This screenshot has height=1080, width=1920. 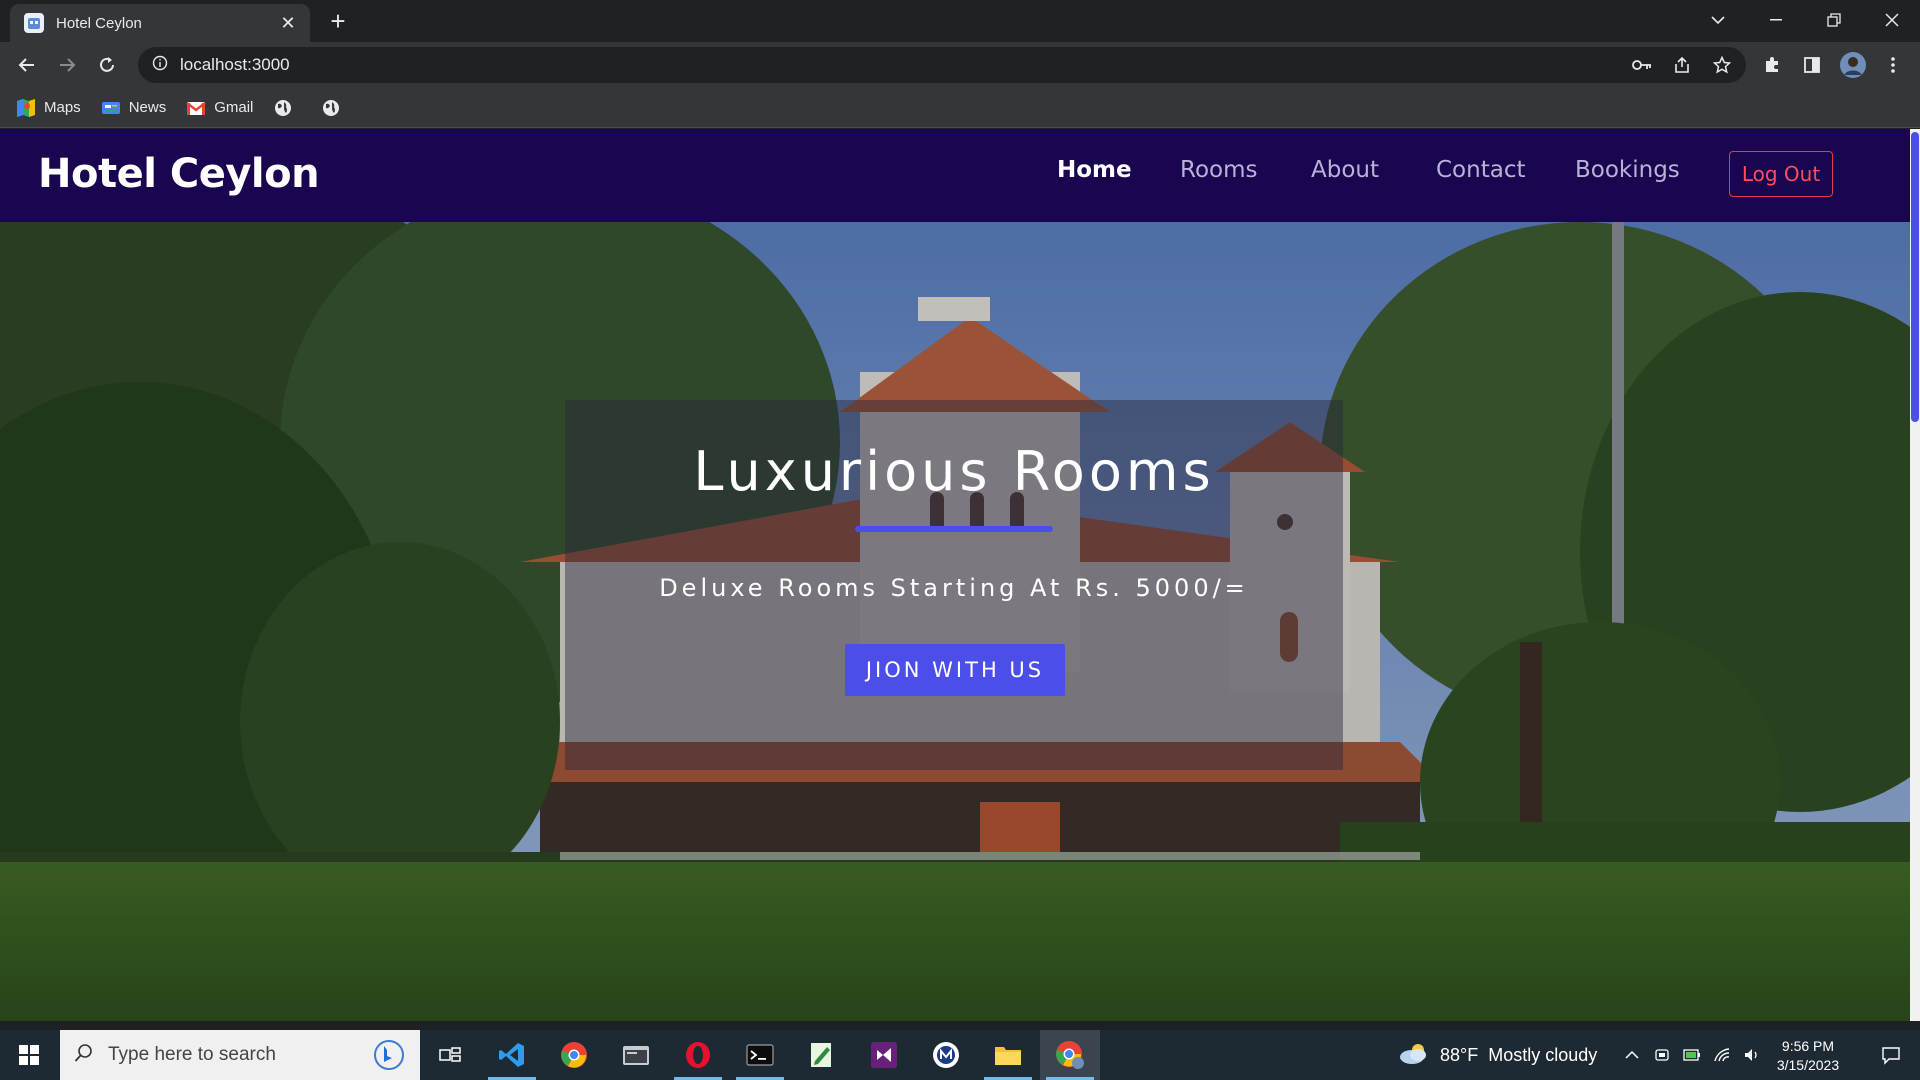 I want to click on password-key-icon, so click(x=1642, y=65).